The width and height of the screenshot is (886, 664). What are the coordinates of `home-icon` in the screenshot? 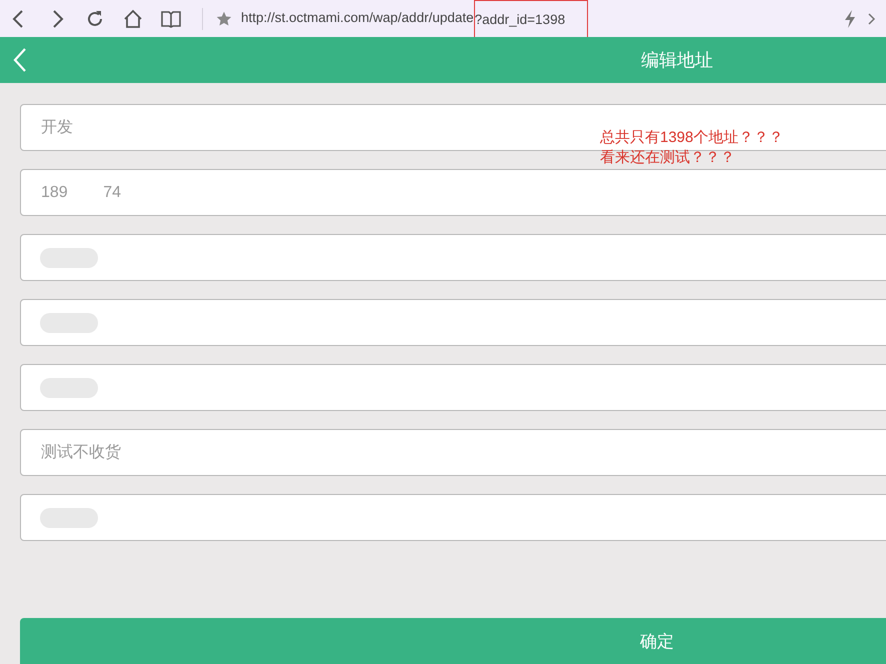 It's located at (133, 19).